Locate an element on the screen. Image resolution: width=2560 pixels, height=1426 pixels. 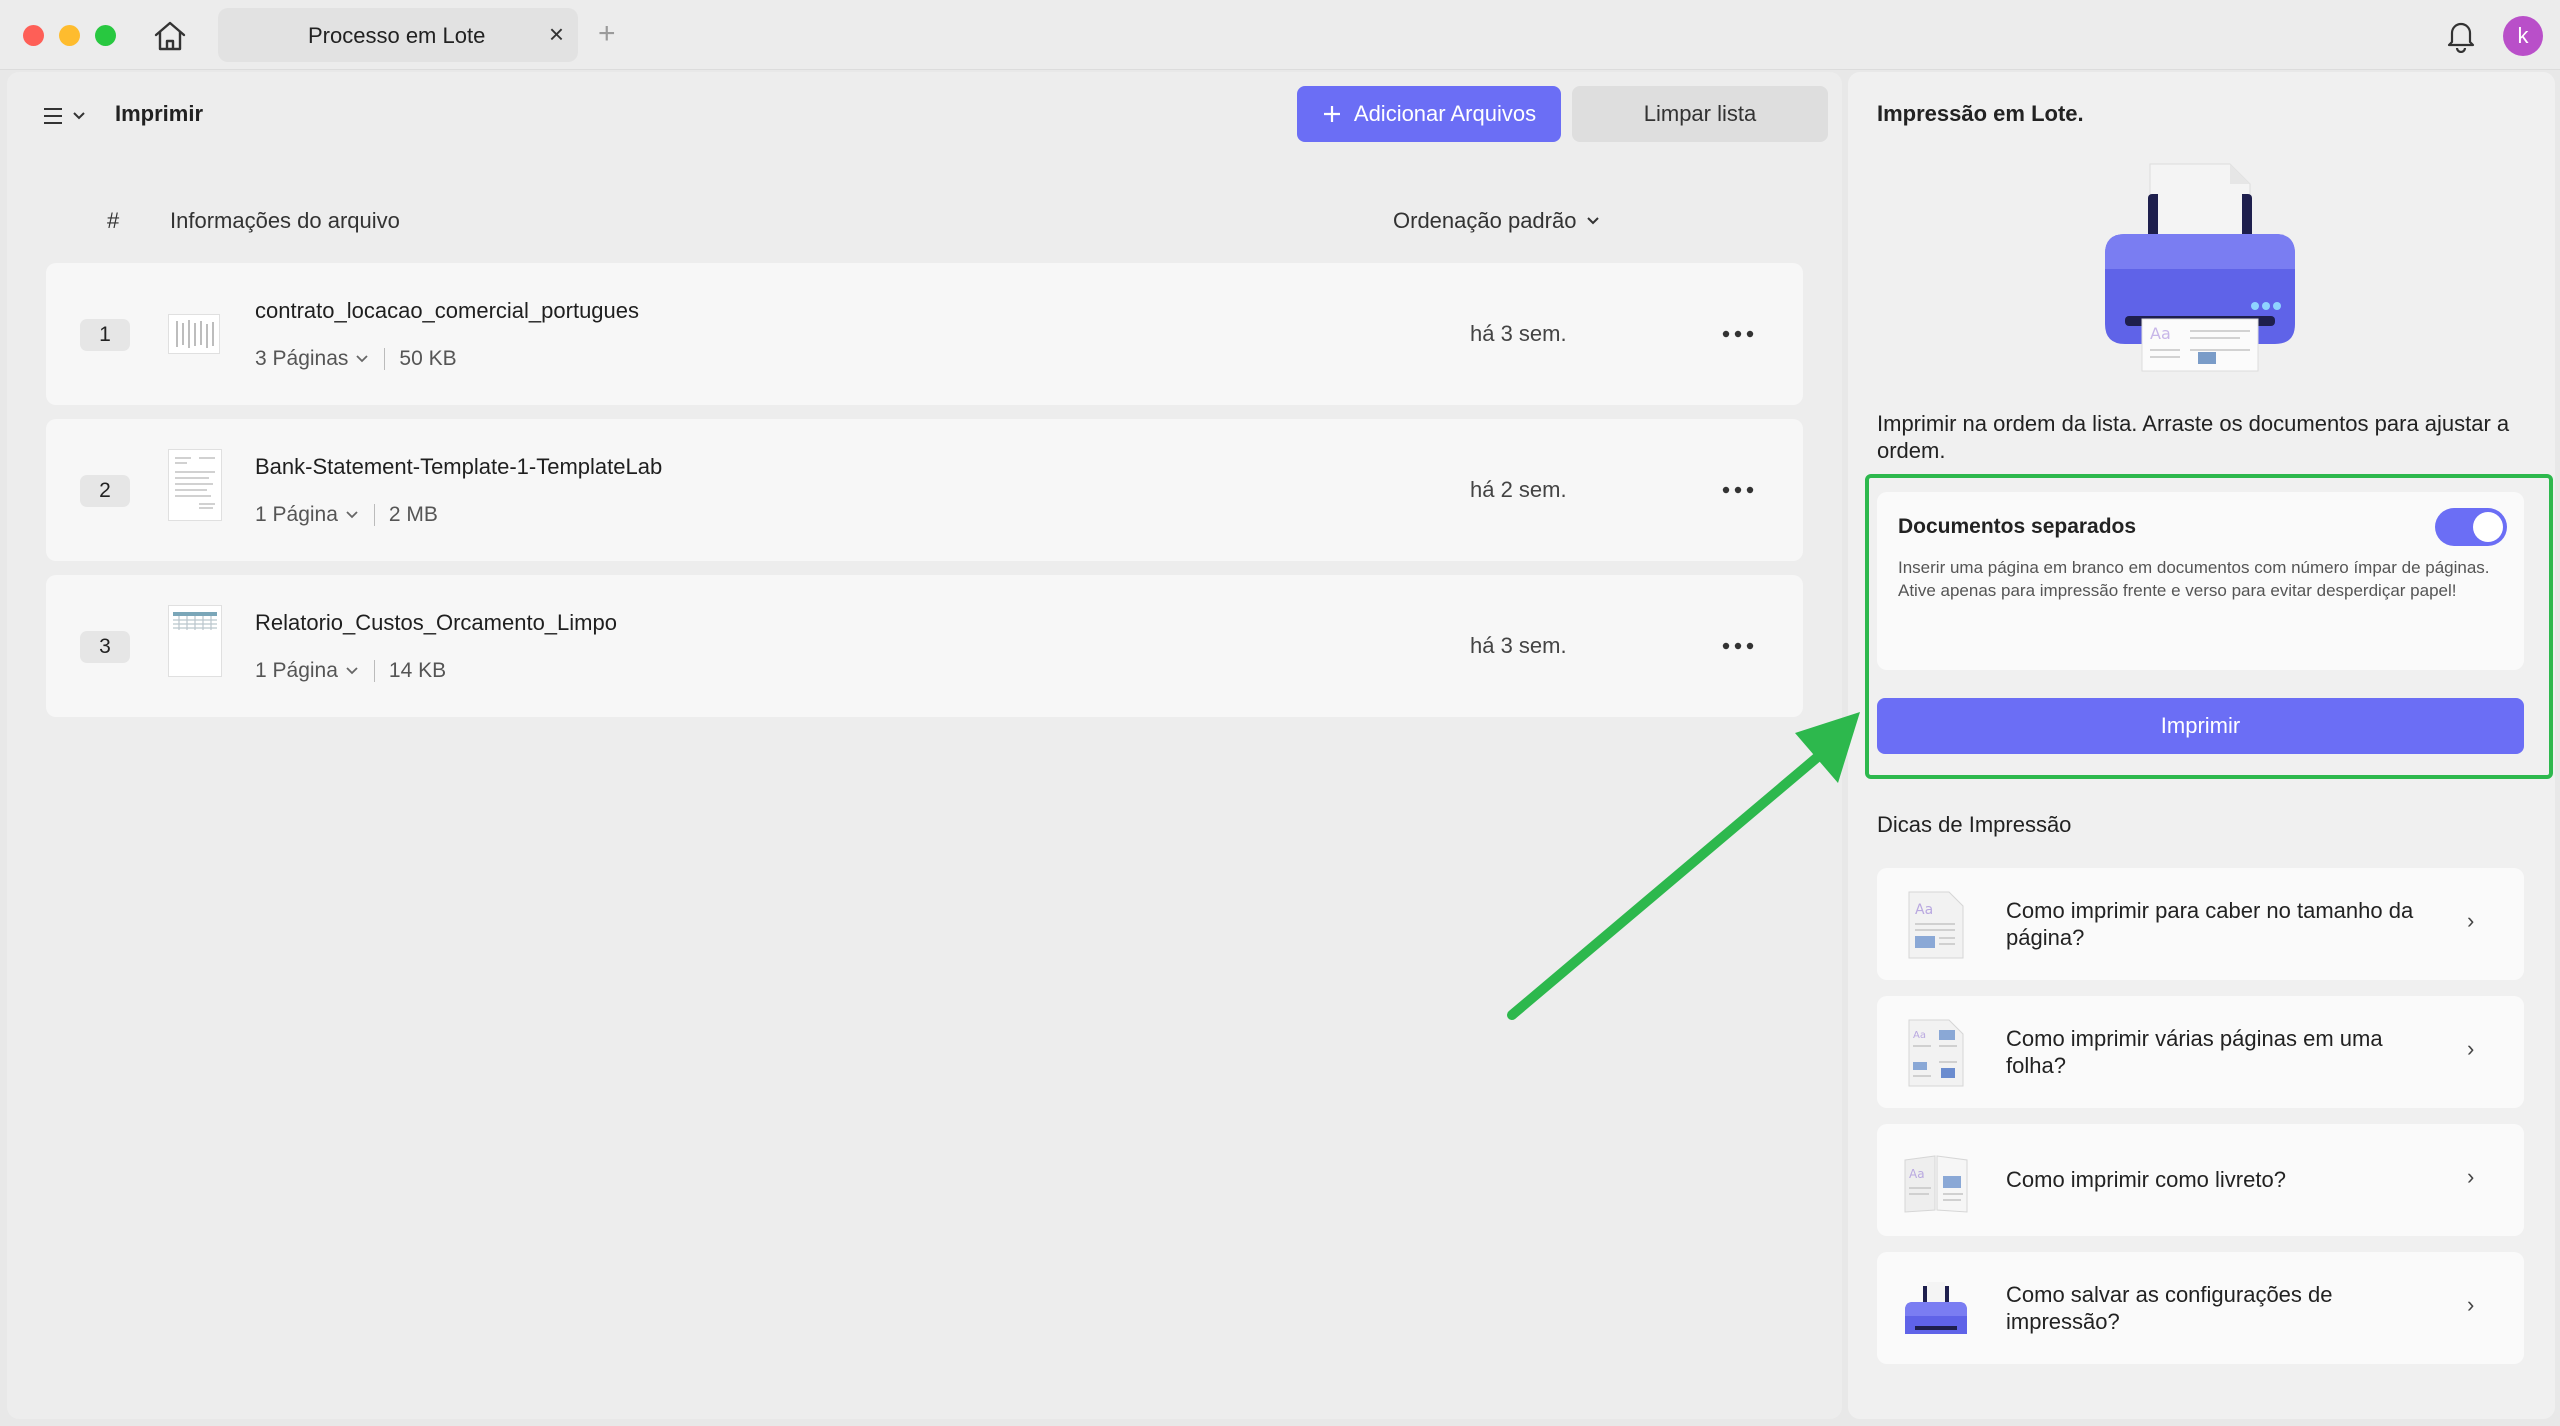
home-icon is located at coordinates (170, 36).